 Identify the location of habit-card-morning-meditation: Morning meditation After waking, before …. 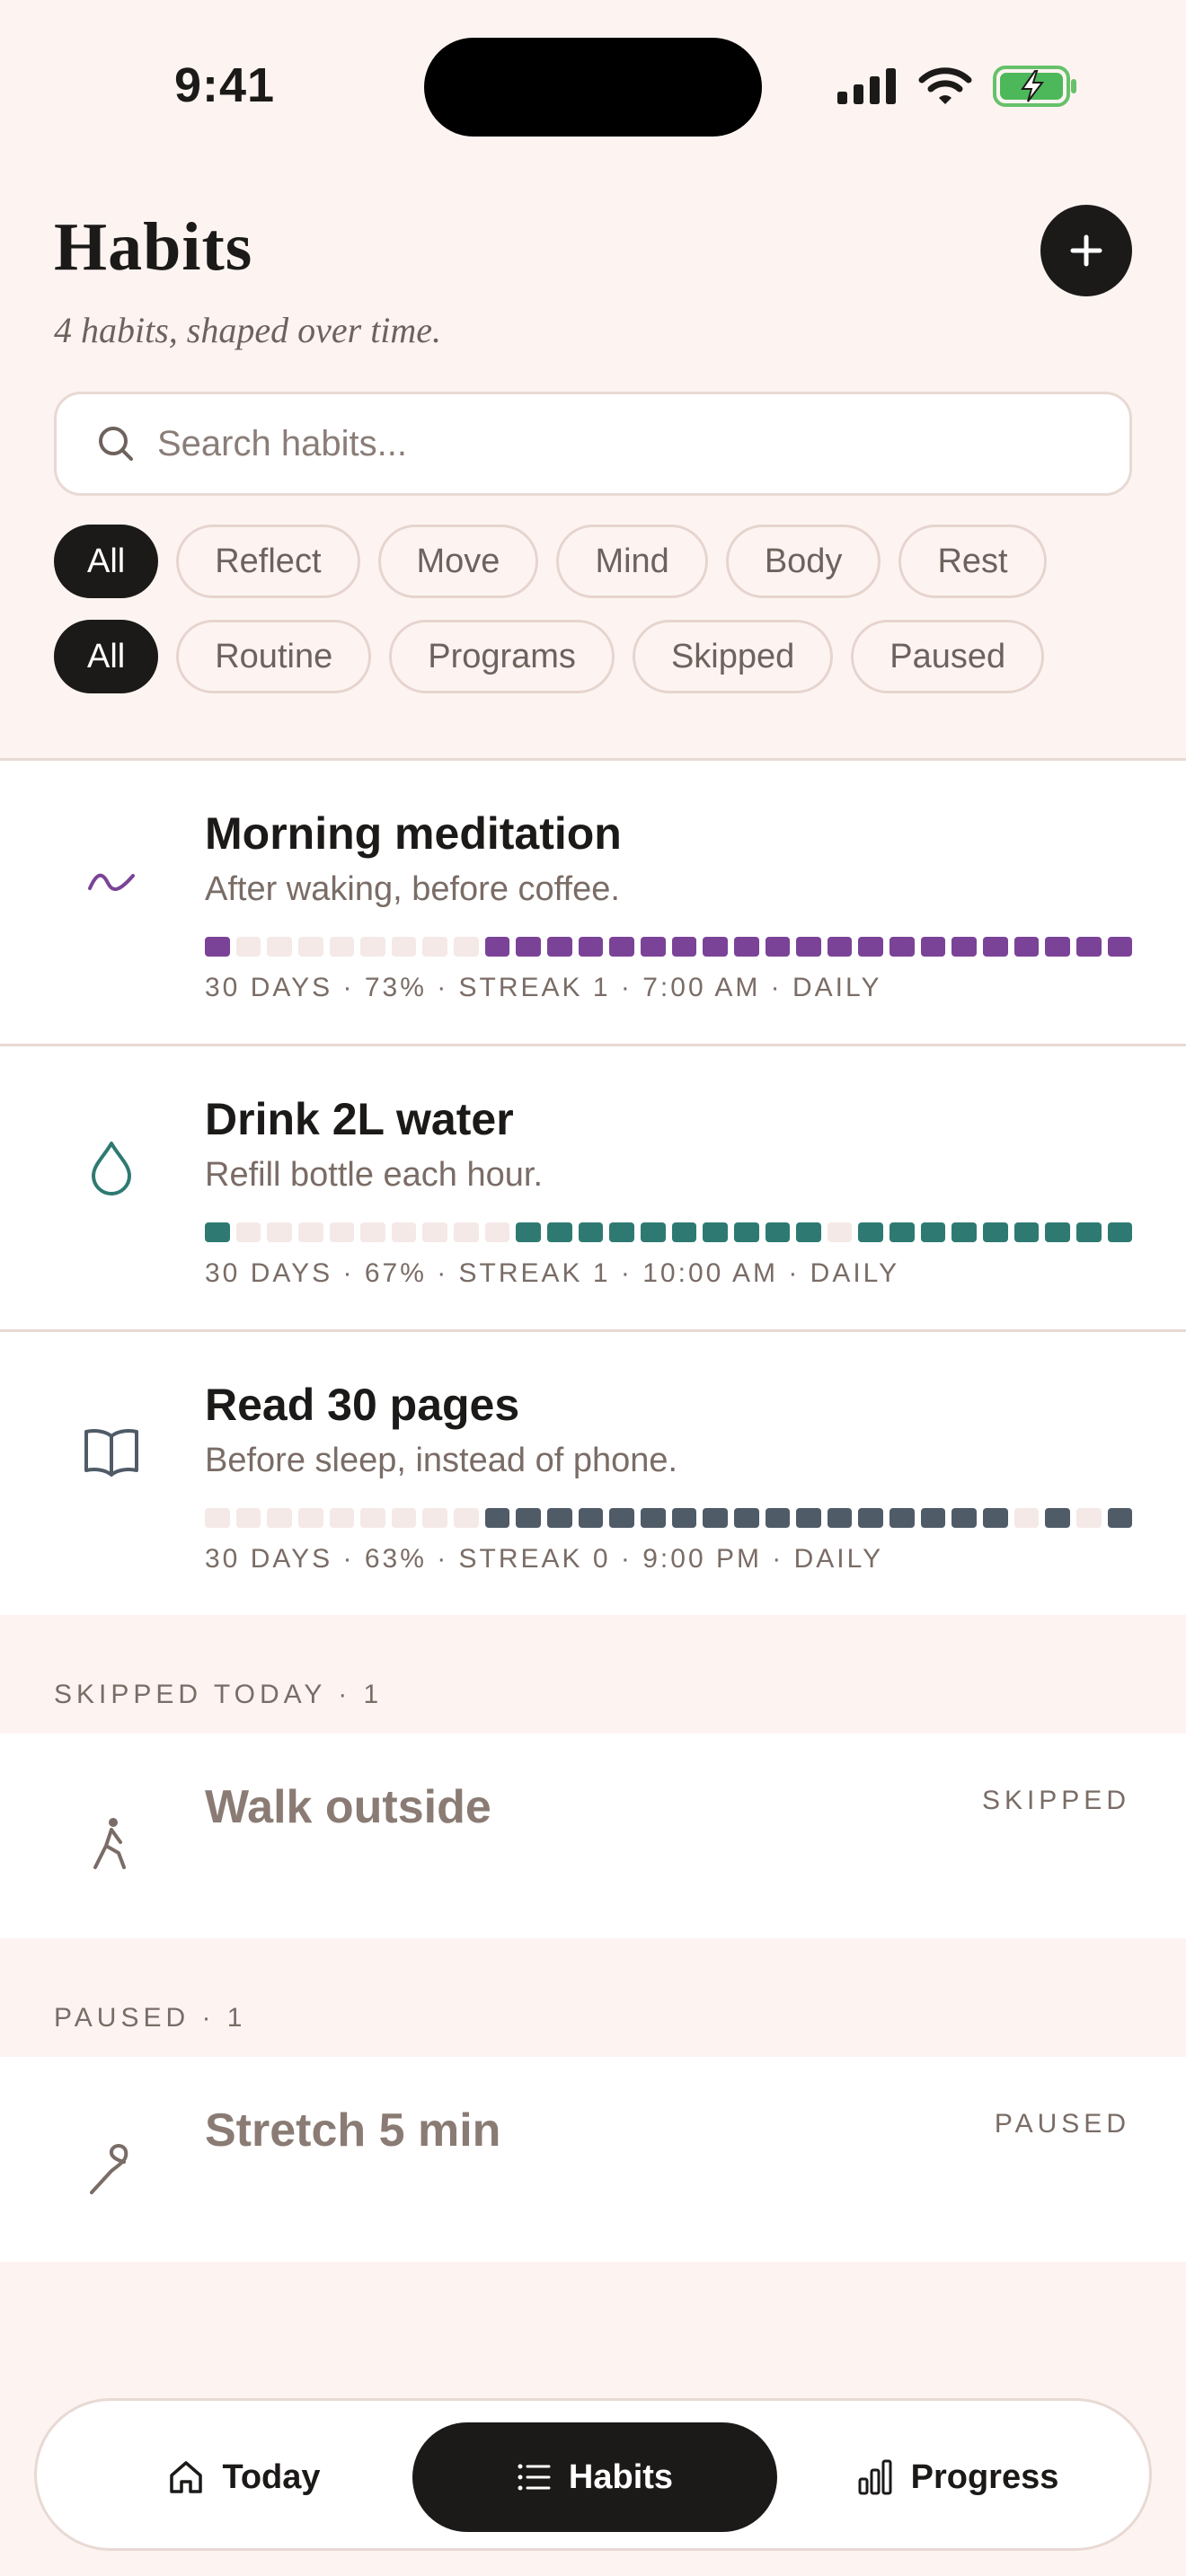
(593, 901).